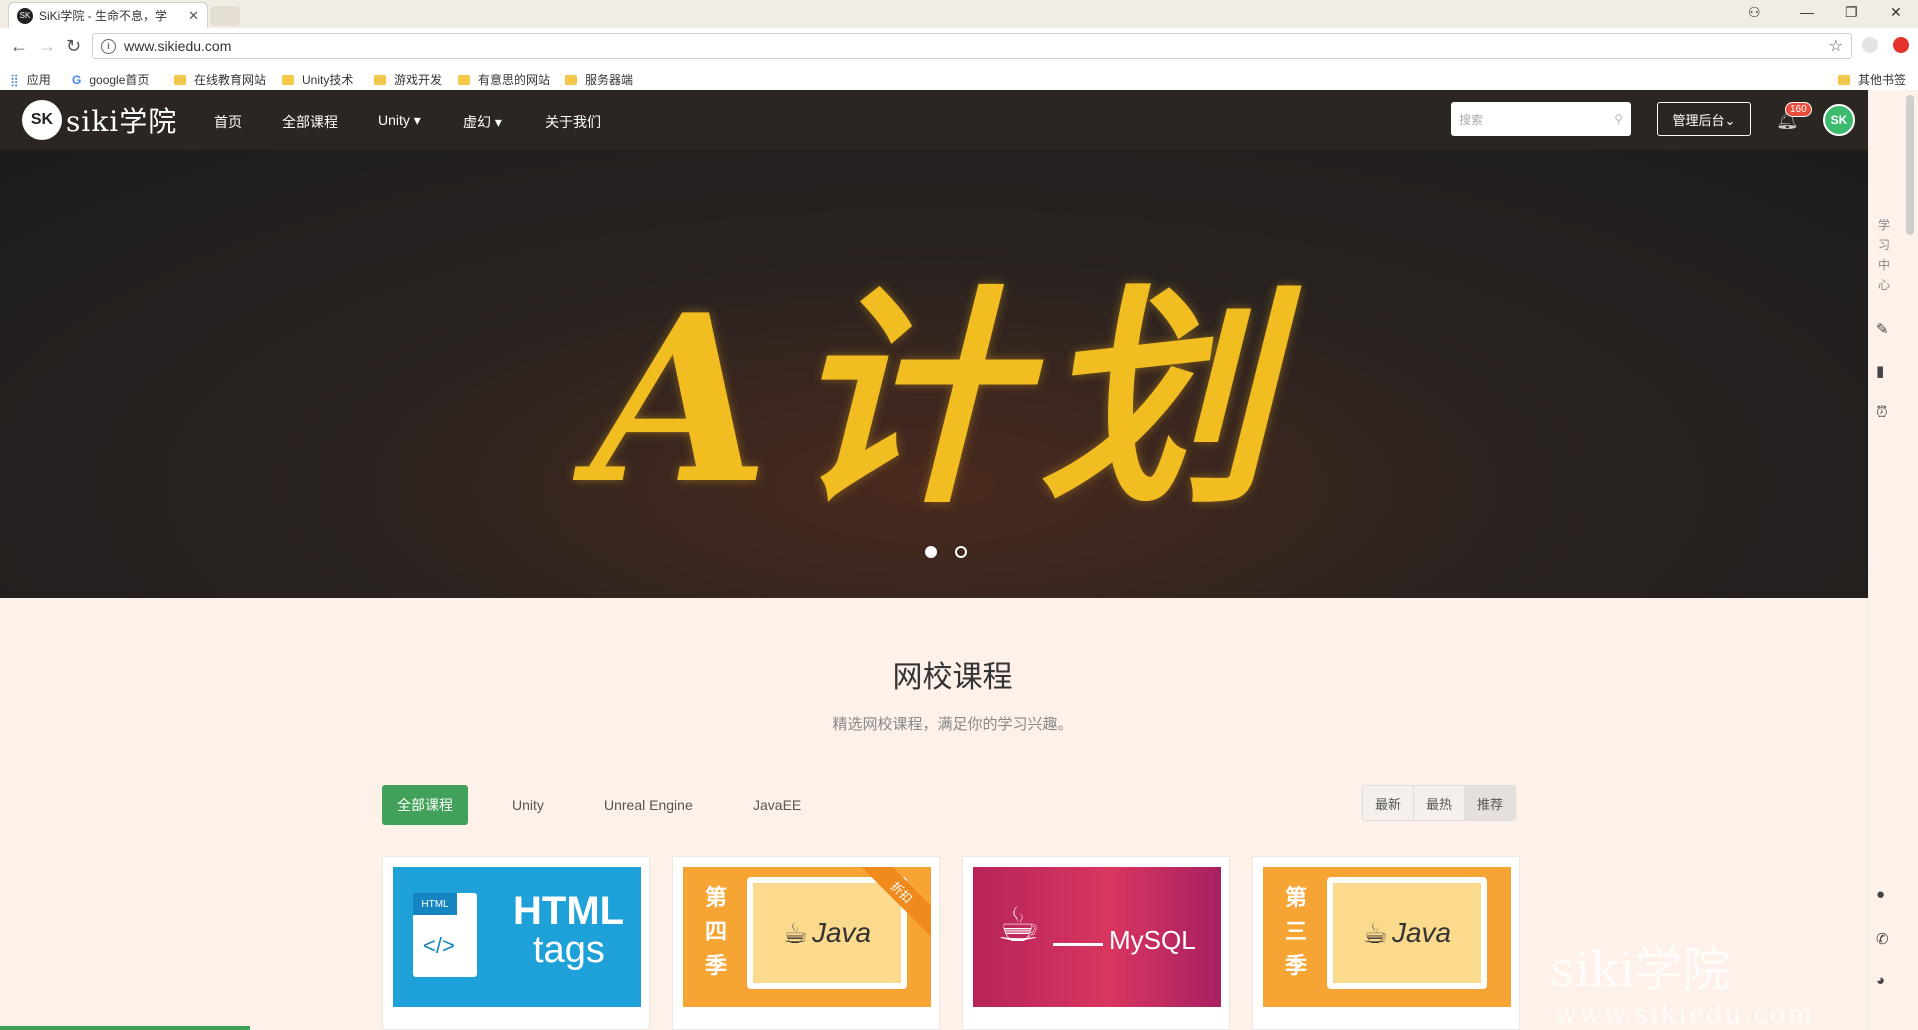 The width and height of the screenshot is (1918, 1030). I want to click on course-thumbnail: ☕︎ MySQL, so click(1097, 937).